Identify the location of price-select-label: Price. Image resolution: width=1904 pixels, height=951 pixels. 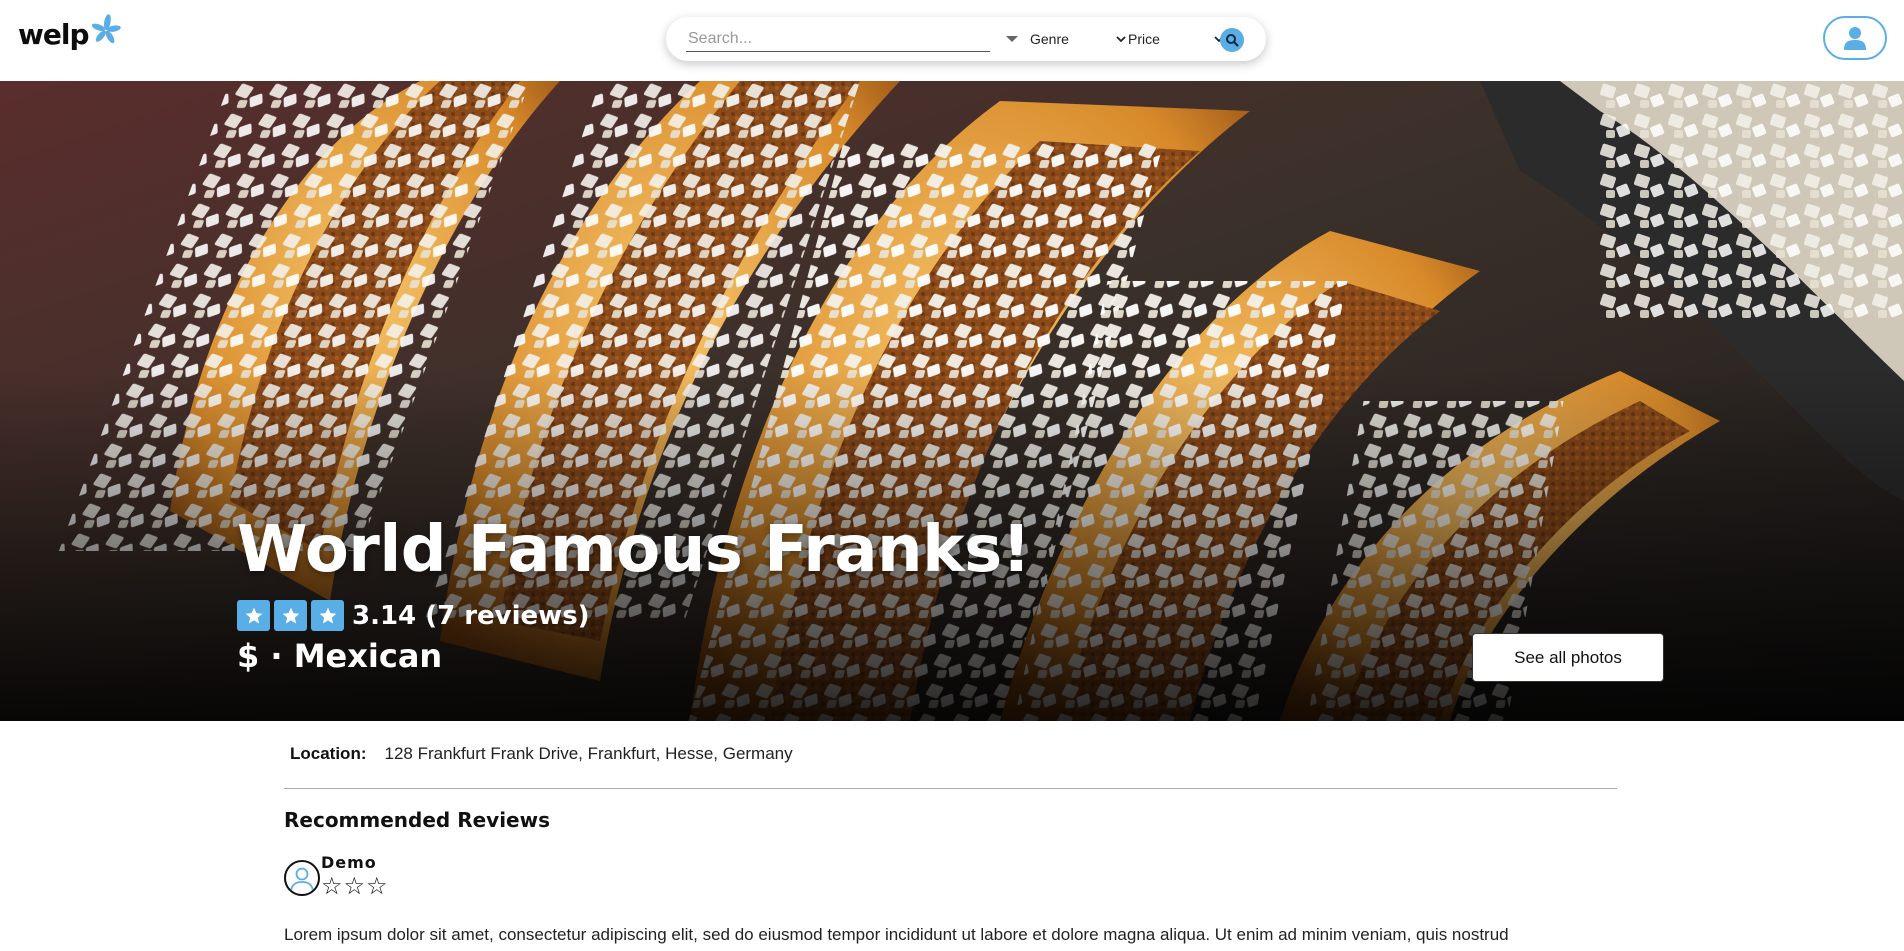
(1144, 39).